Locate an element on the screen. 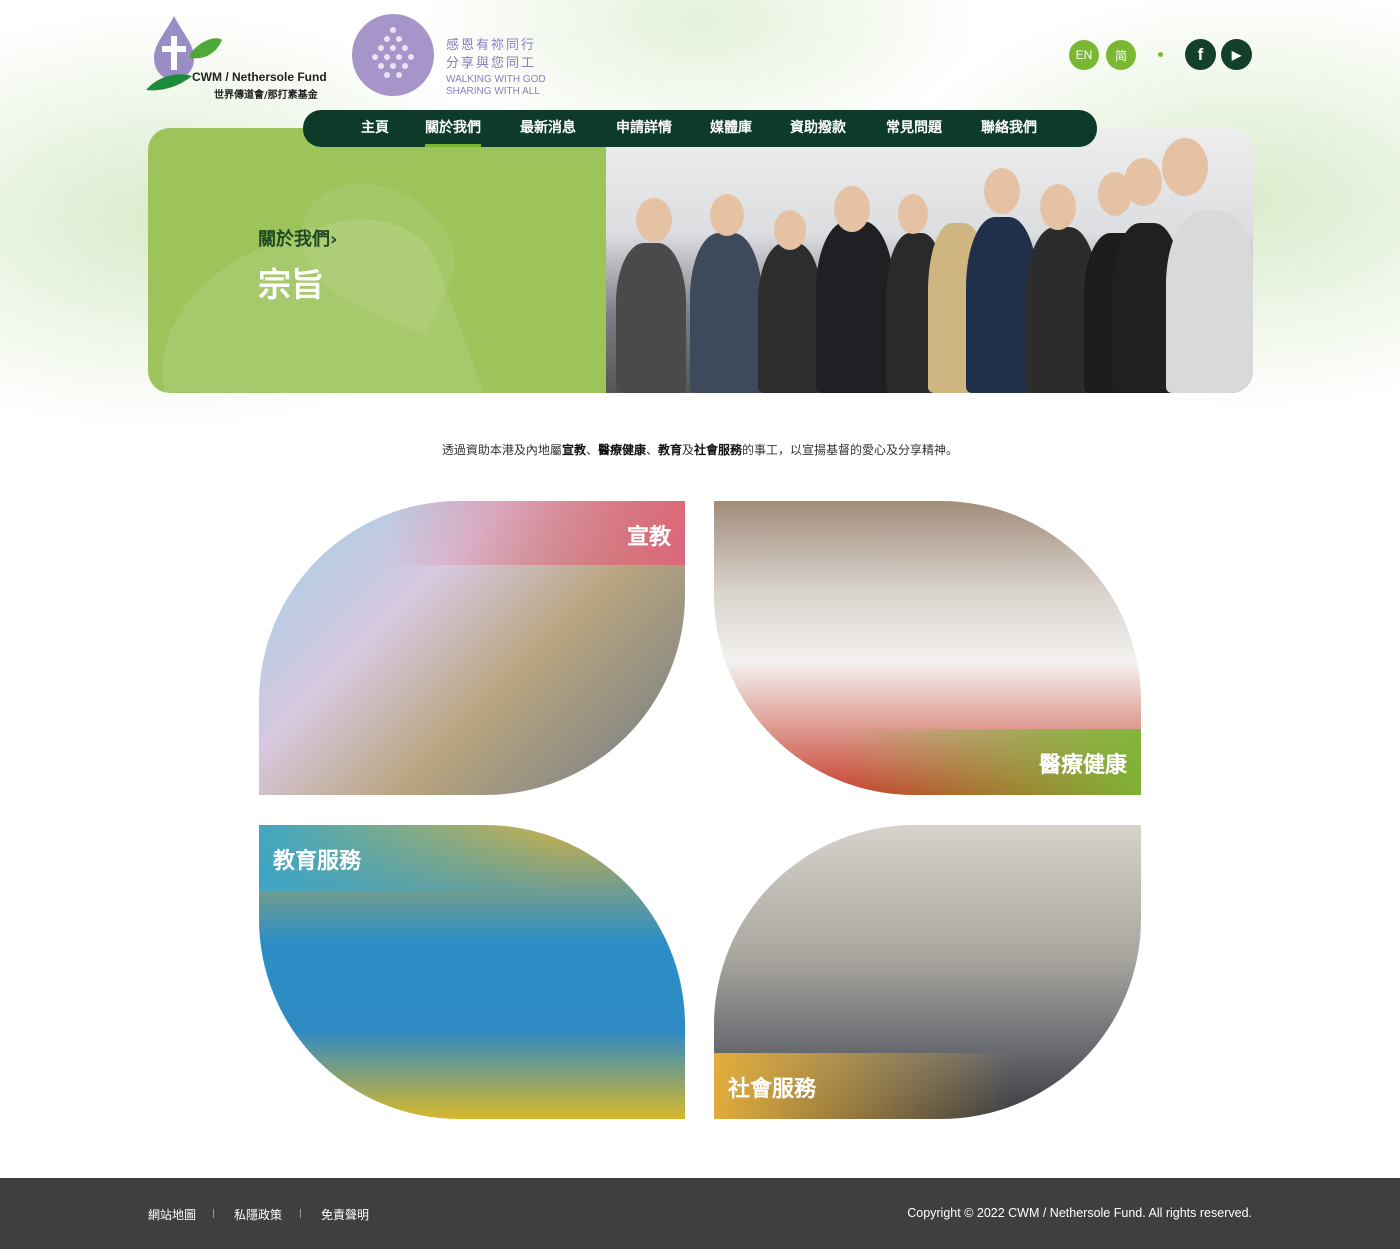  campaign-line-2: 分享與您同工 is located at coordinates (491, 63).